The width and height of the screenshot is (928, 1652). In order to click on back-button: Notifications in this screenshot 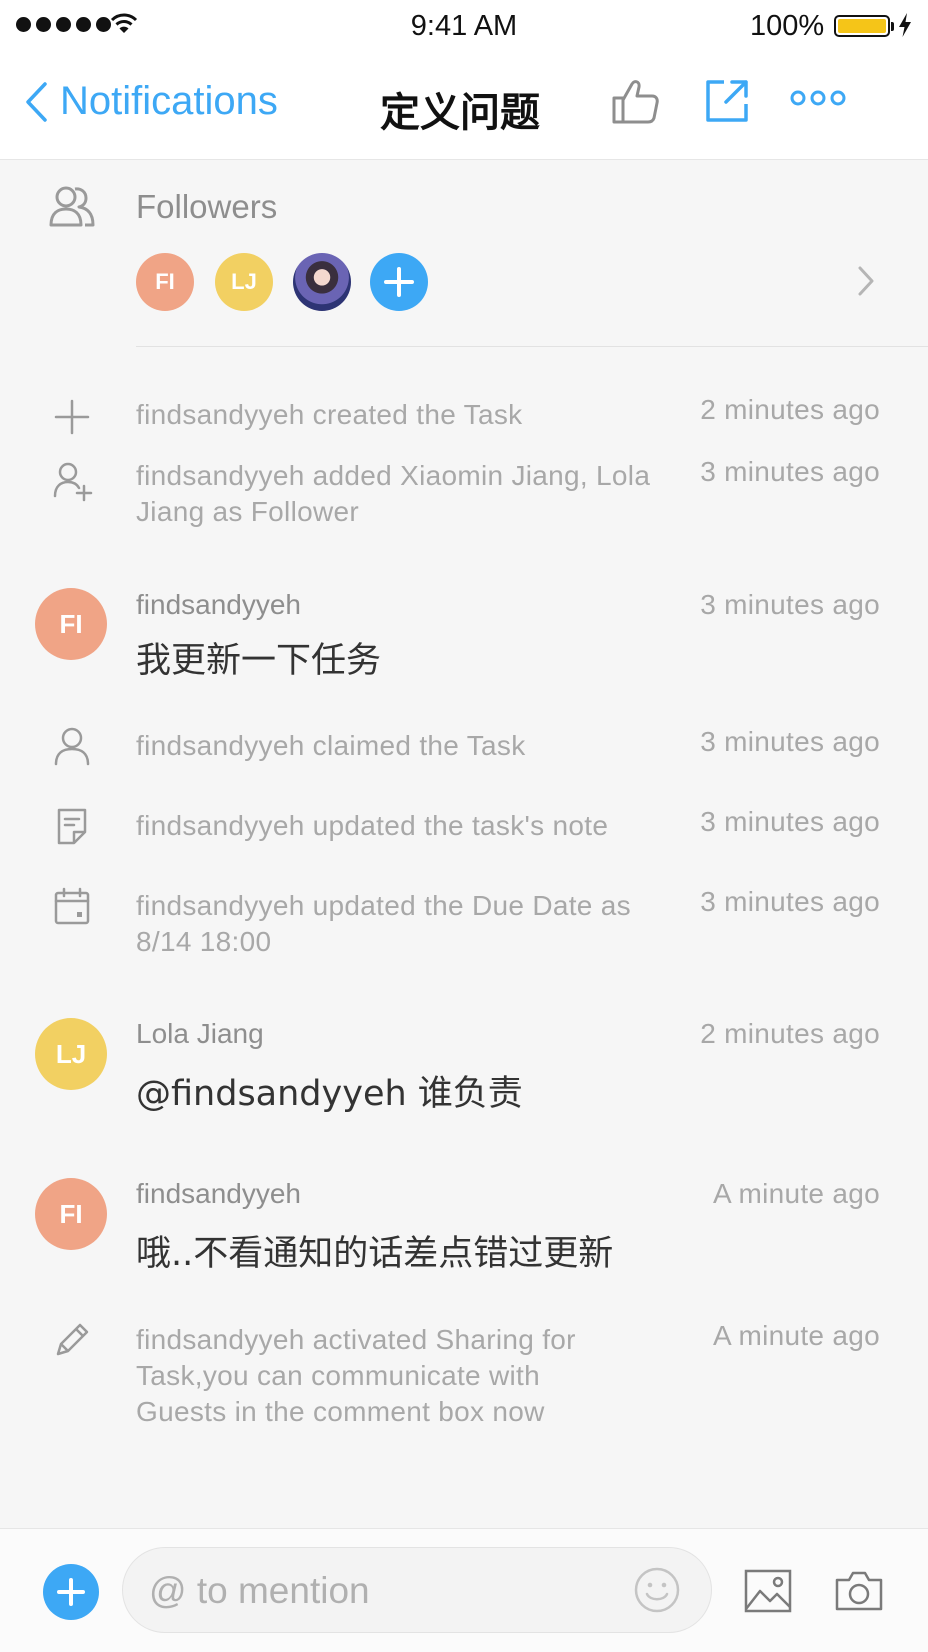, I will do `click(151, 101)`.